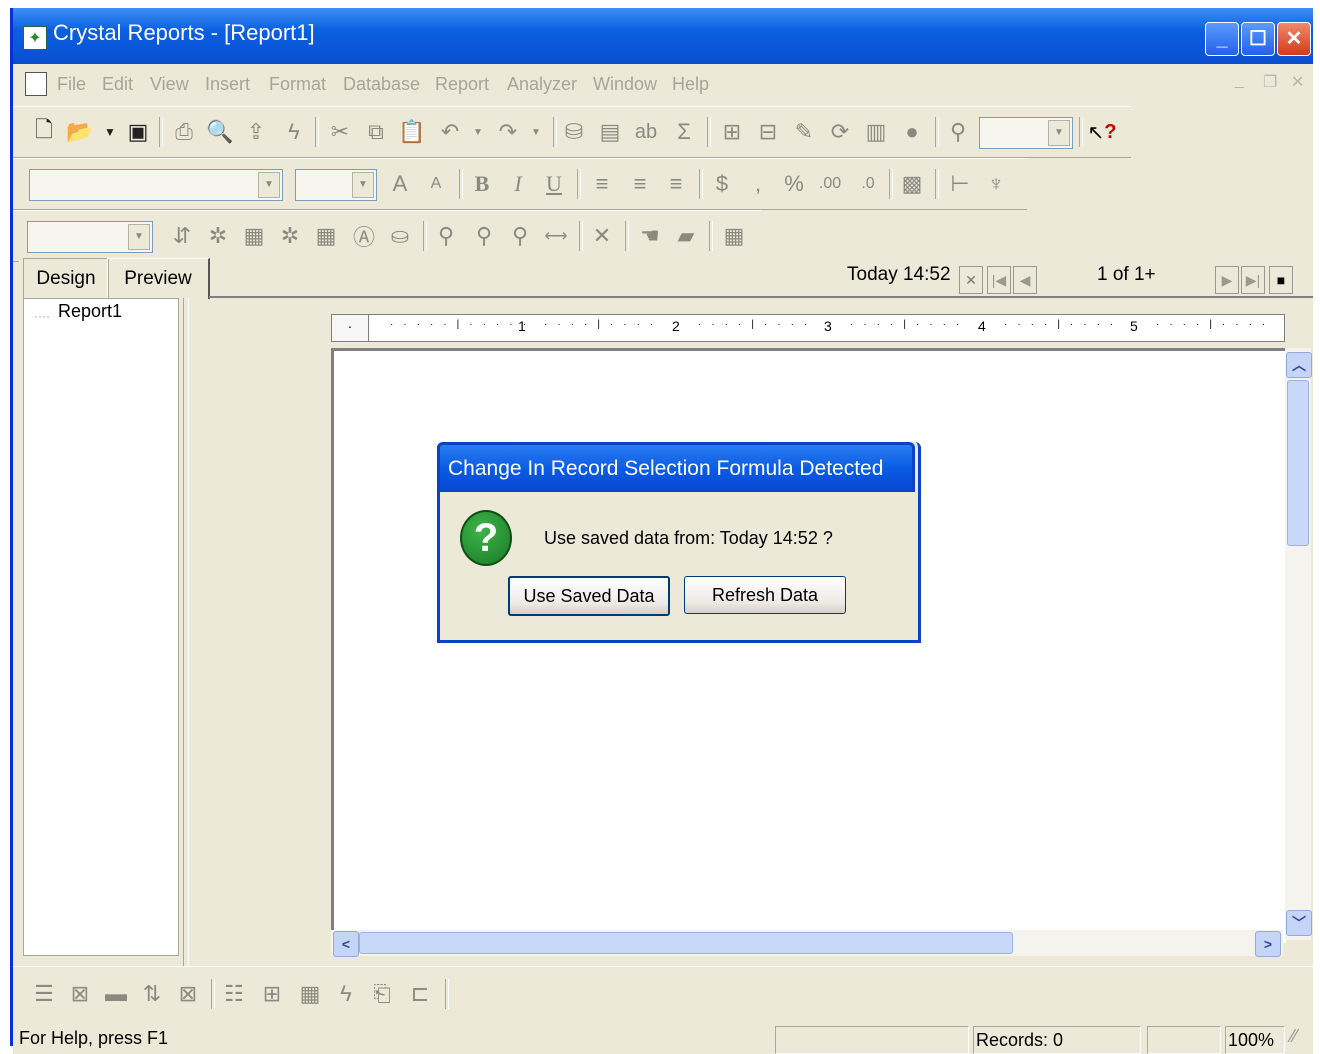 Image resolution: width=1320 pixels, height=1054 pixels. I want to click on minimize-button: _, so click(1222, 39).